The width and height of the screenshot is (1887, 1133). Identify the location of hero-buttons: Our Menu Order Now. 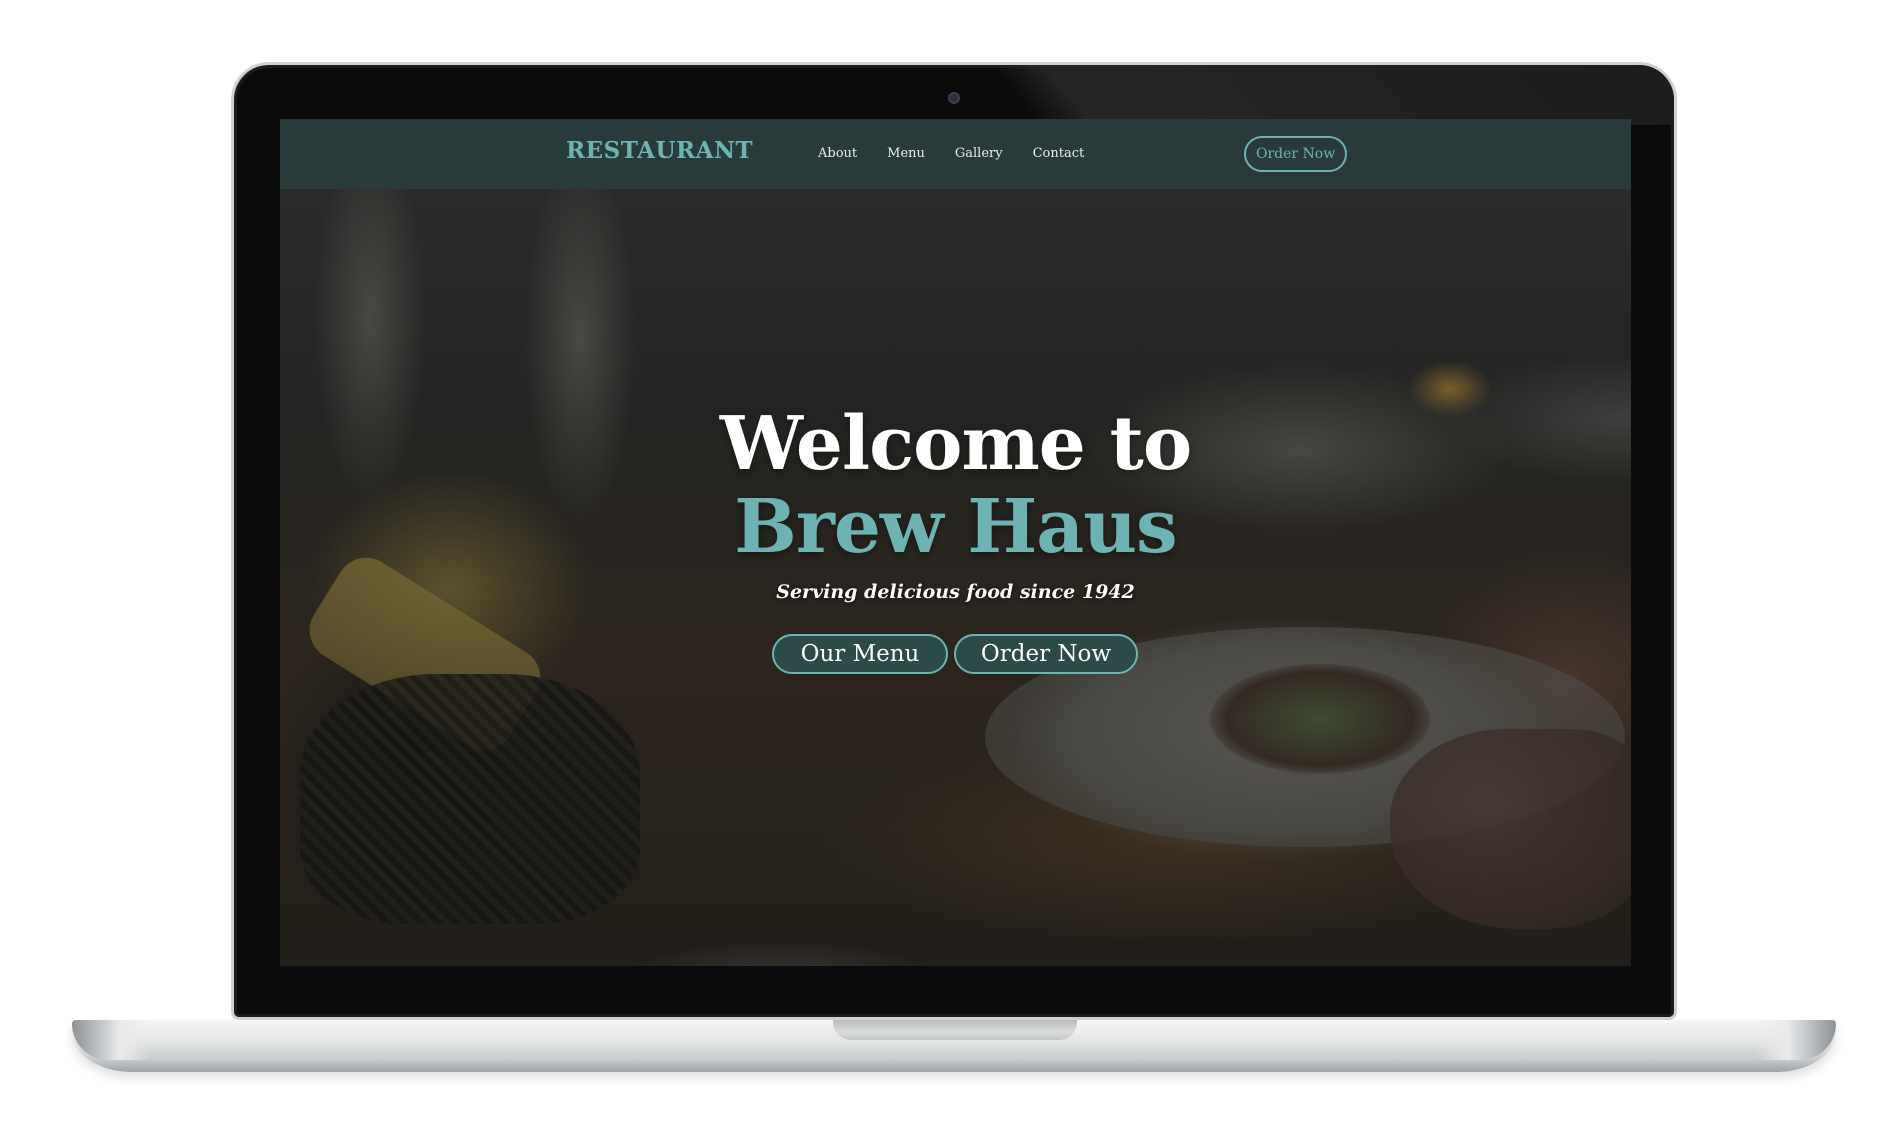
(955, 654).